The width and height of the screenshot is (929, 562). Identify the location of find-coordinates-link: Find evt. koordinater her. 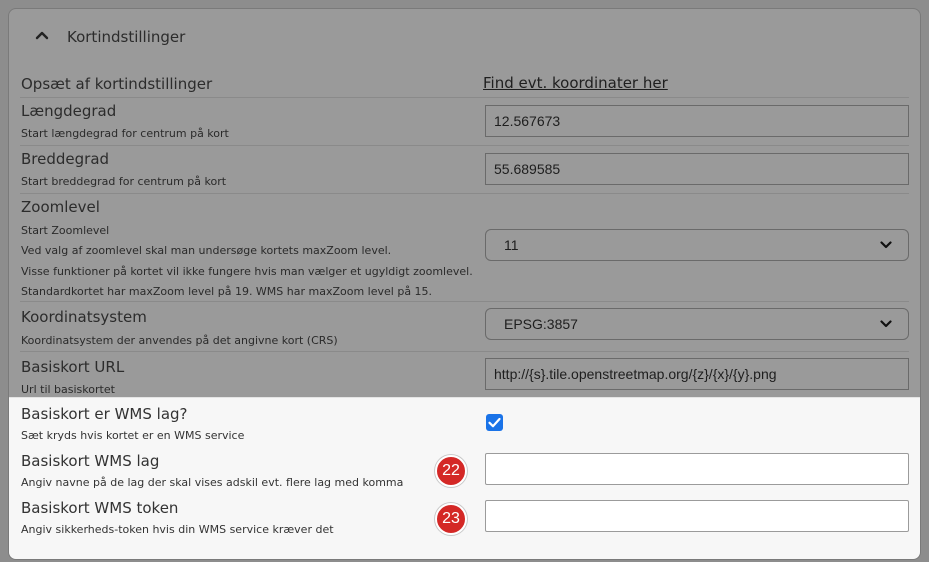
(575, 83).